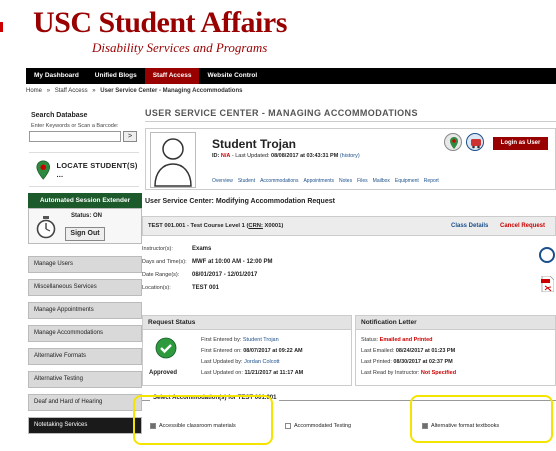 The height and width of the screenshot is (451, 556). I want to click on nav-staff-access: Staff Access, so click(172, 76).